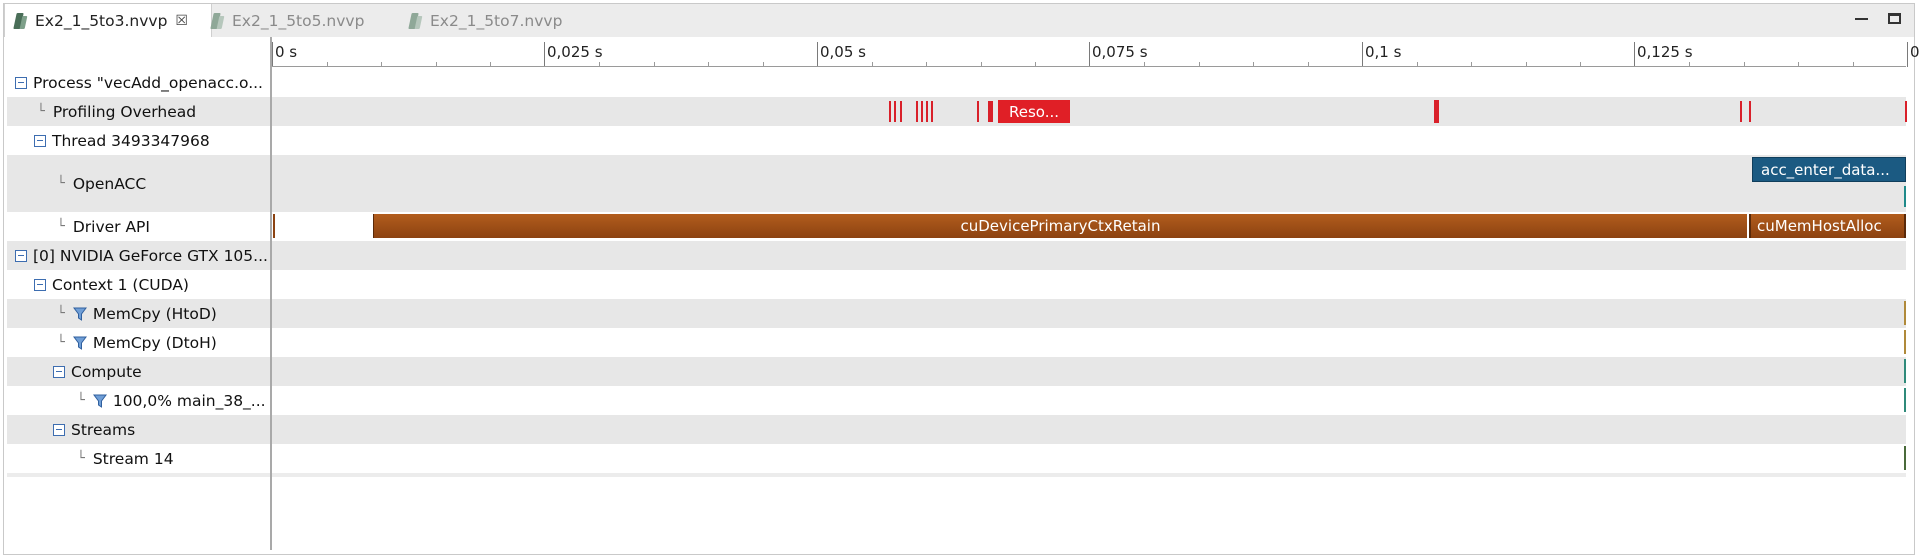 The image size is (1920, 558). What do you see at coordinates (286, 52) in the screenshot?
I see `ruler-tick-label: 0 s` at bounding box center [286, 52].